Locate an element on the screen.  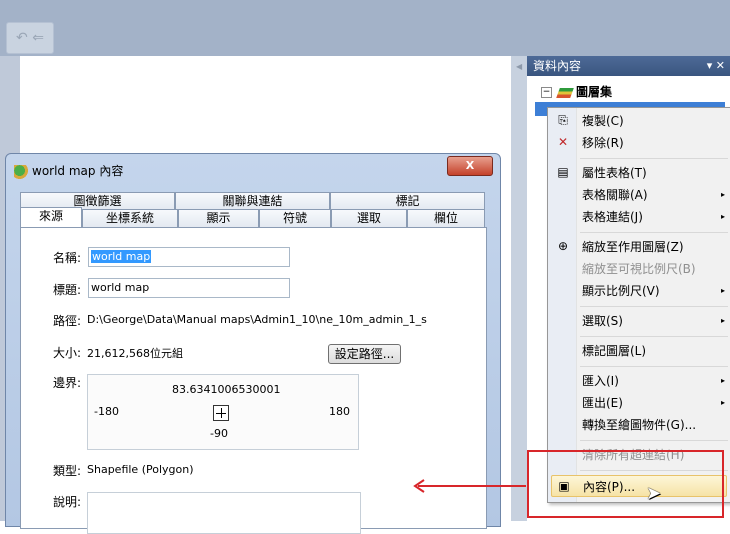
dialog-title: world map 內容 is located at coordinates (78, 171).